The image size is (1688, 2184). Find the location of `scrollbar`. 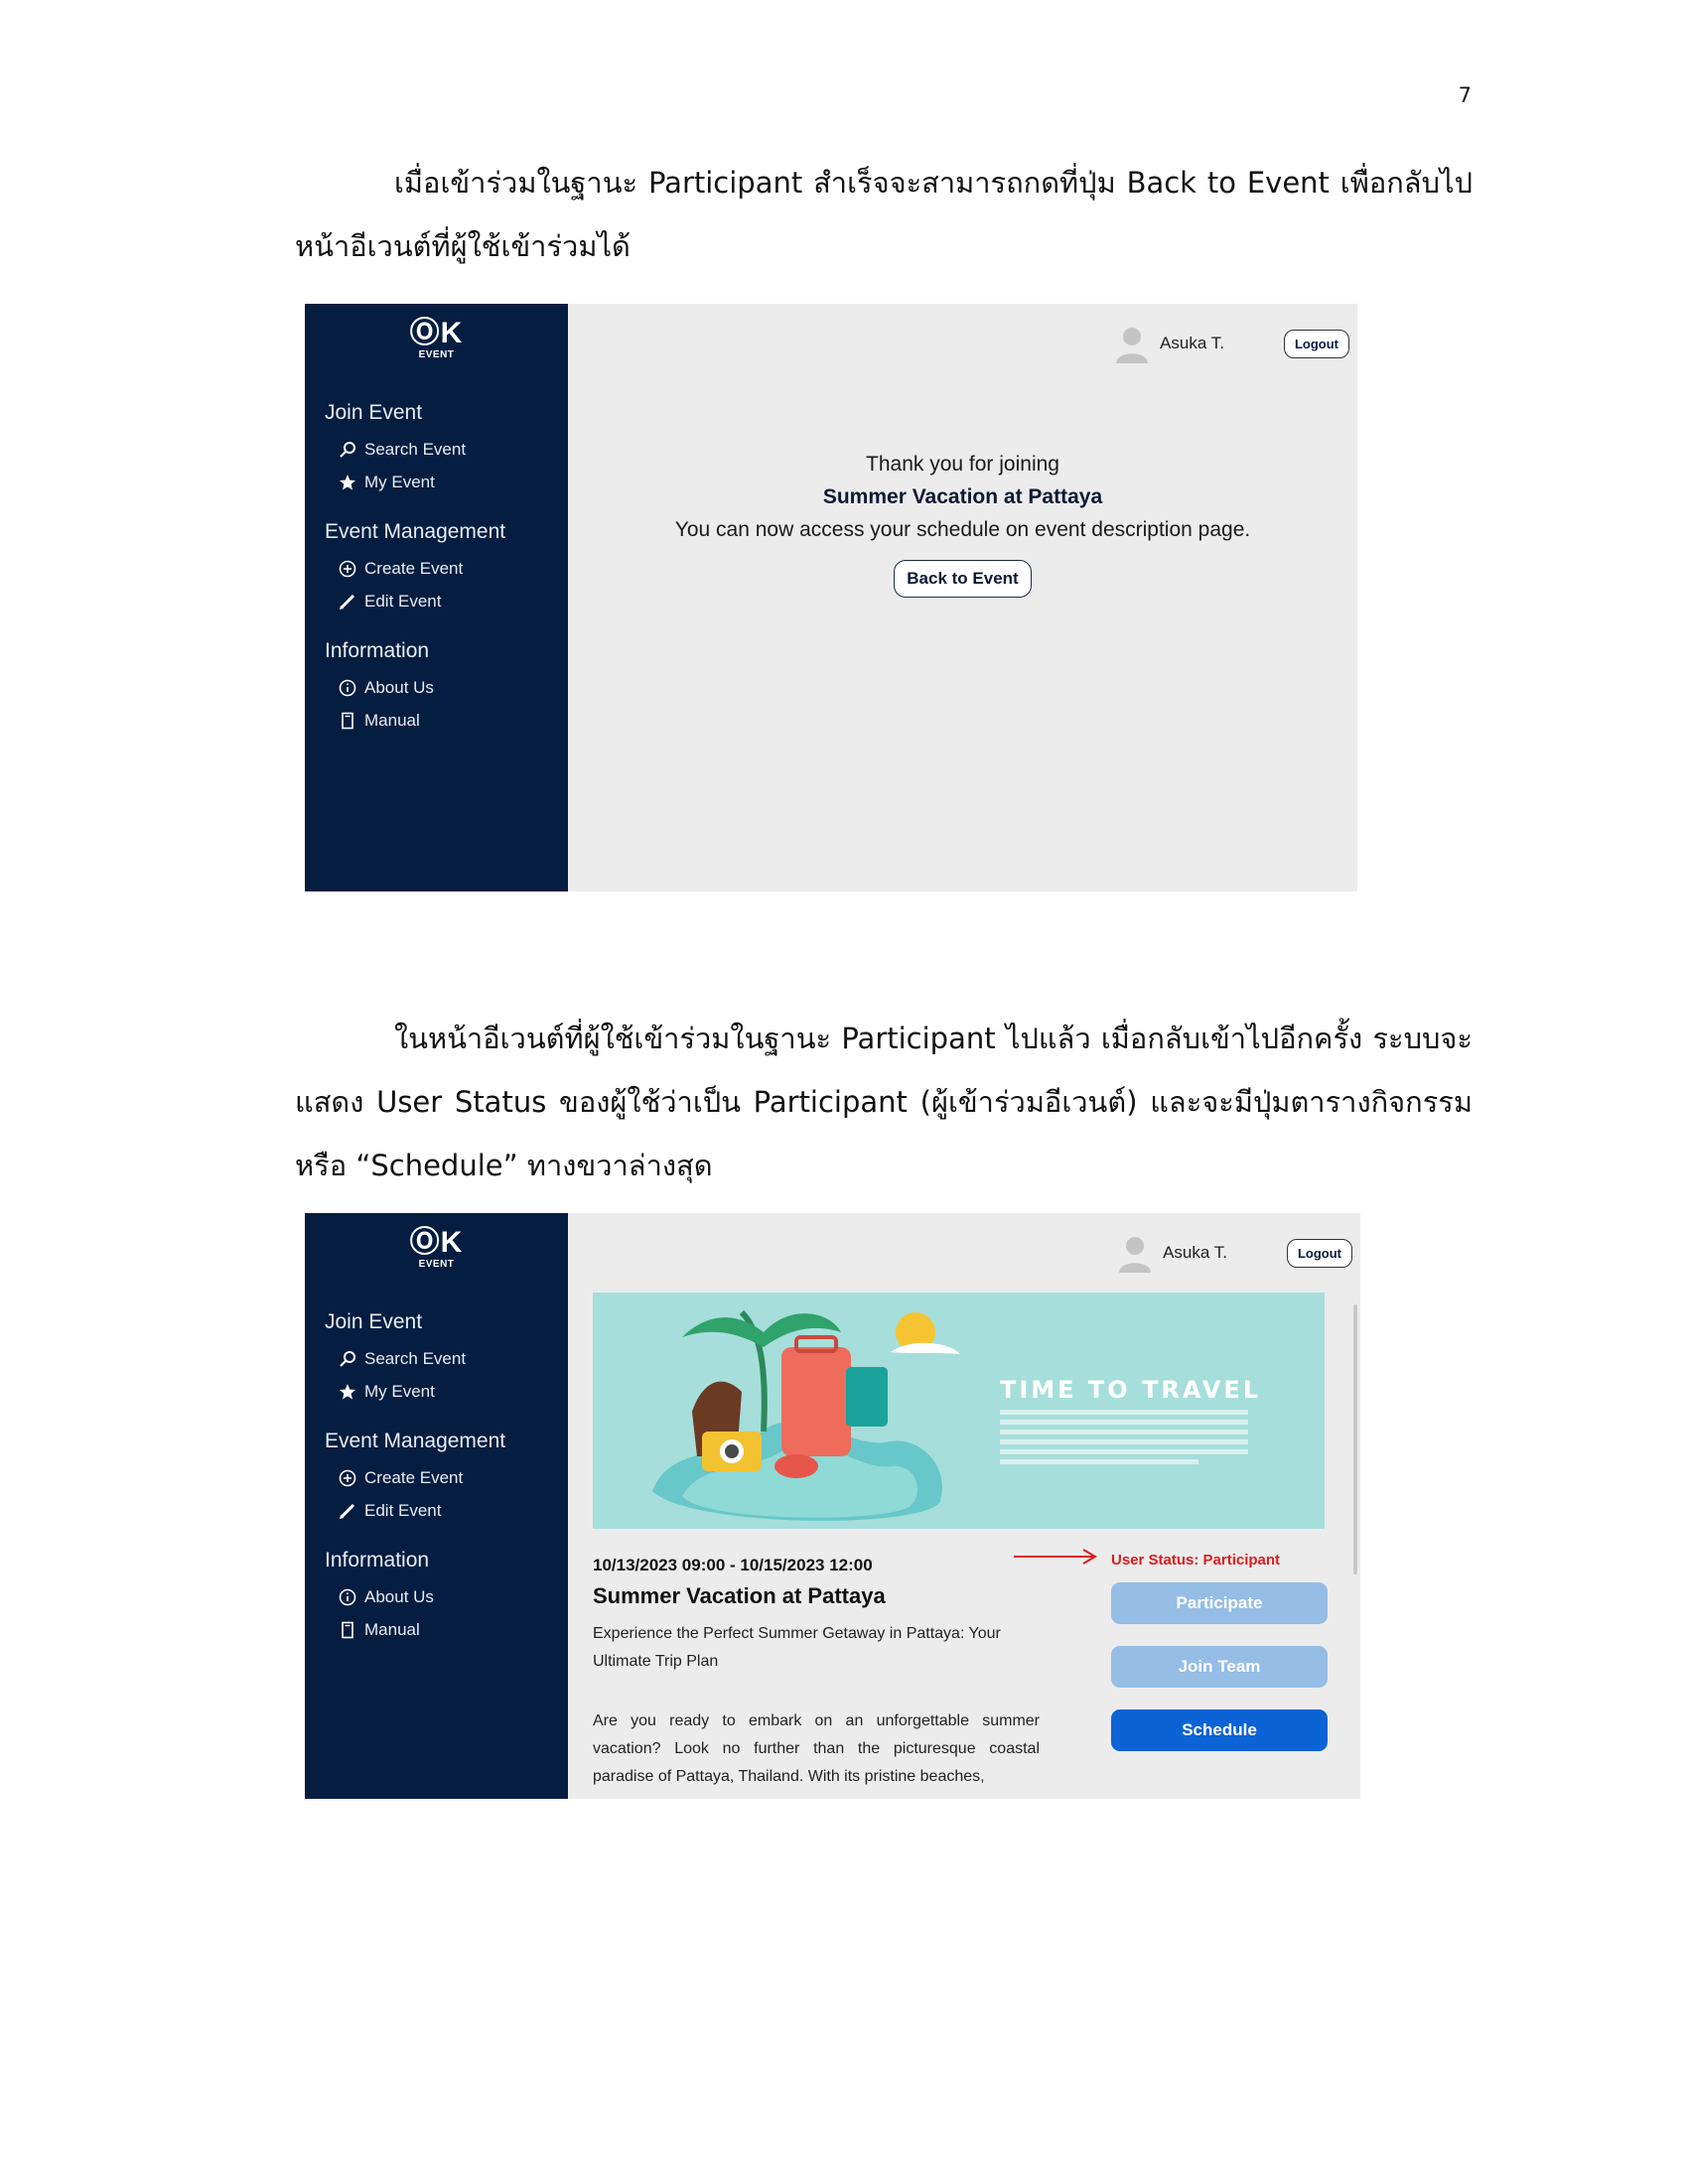

scrollbar is located at coordinates (1355, 1439).